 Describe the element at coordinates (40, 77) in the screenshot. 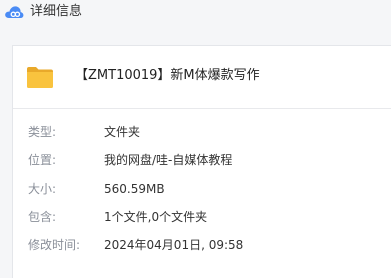

I see `folder-icon` at that location.